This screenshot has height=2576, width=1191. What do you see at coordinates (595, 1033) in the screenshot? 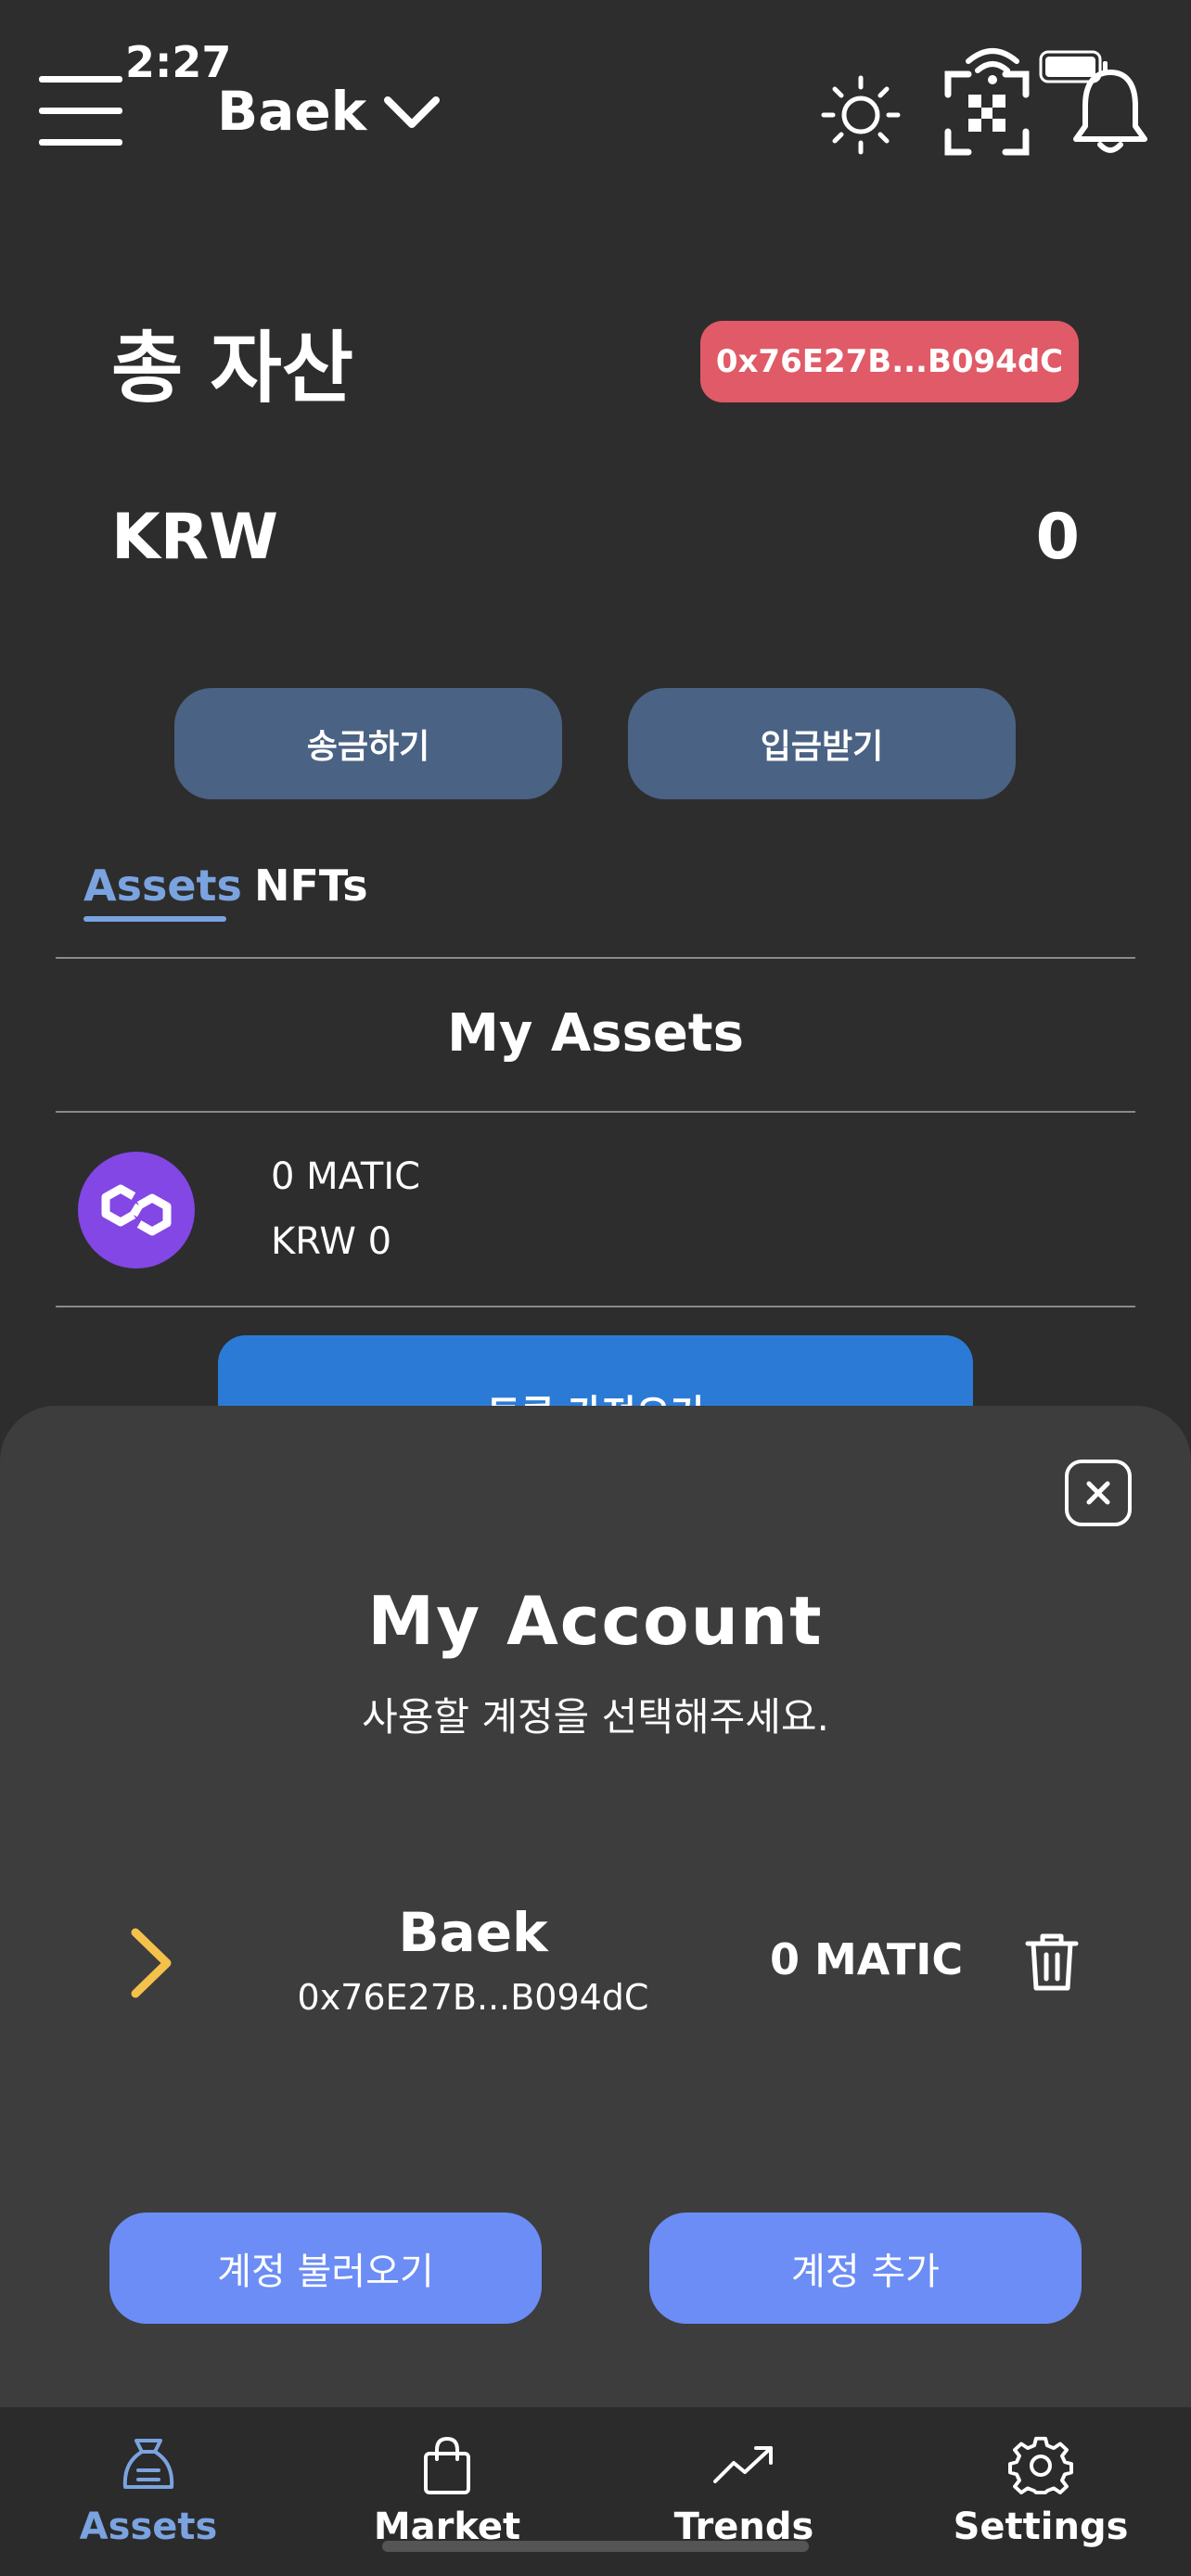
I see `my-assets-title: My Assets` at bounding box center [595, 1033].